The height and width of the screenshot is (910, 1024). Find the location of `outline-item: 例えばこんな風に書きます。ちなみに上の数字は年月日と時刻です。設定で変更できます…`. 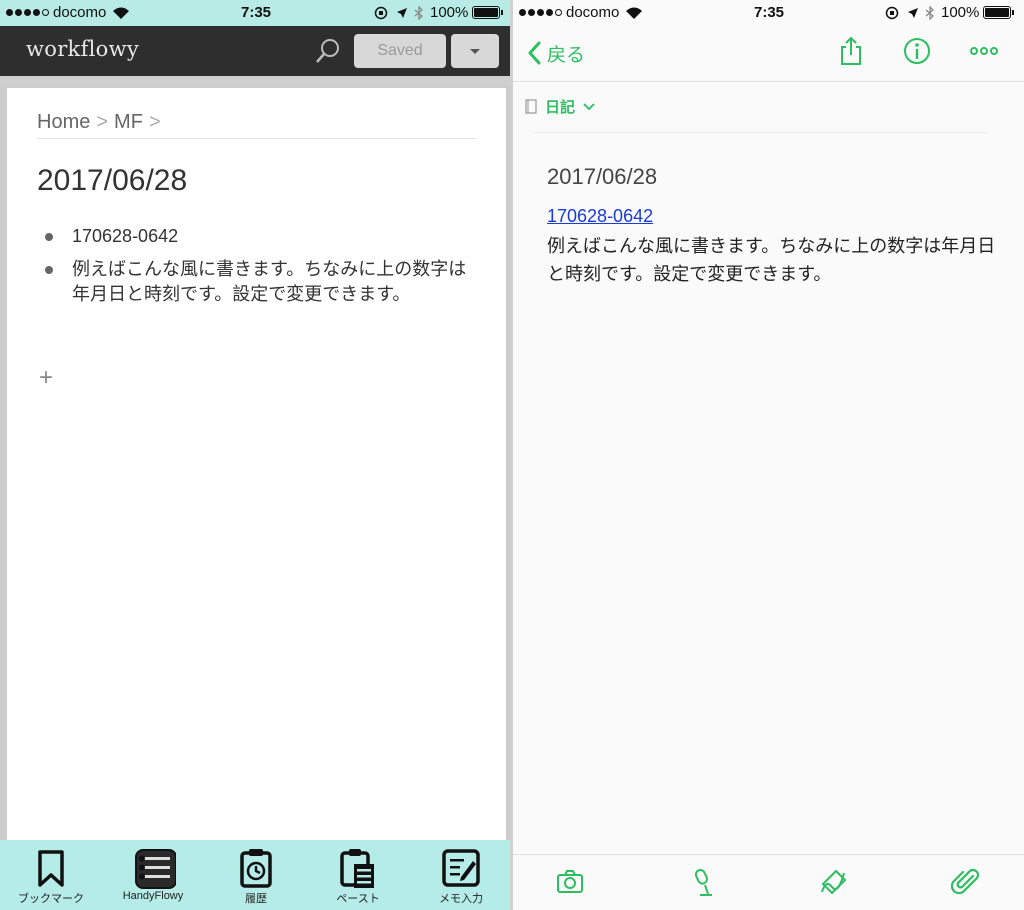

outline-item: 例えばこんな風に書きます。ちなみに上の数字は年月日と時刻です。設定で変更できます… is located at coordinates (257, 282).